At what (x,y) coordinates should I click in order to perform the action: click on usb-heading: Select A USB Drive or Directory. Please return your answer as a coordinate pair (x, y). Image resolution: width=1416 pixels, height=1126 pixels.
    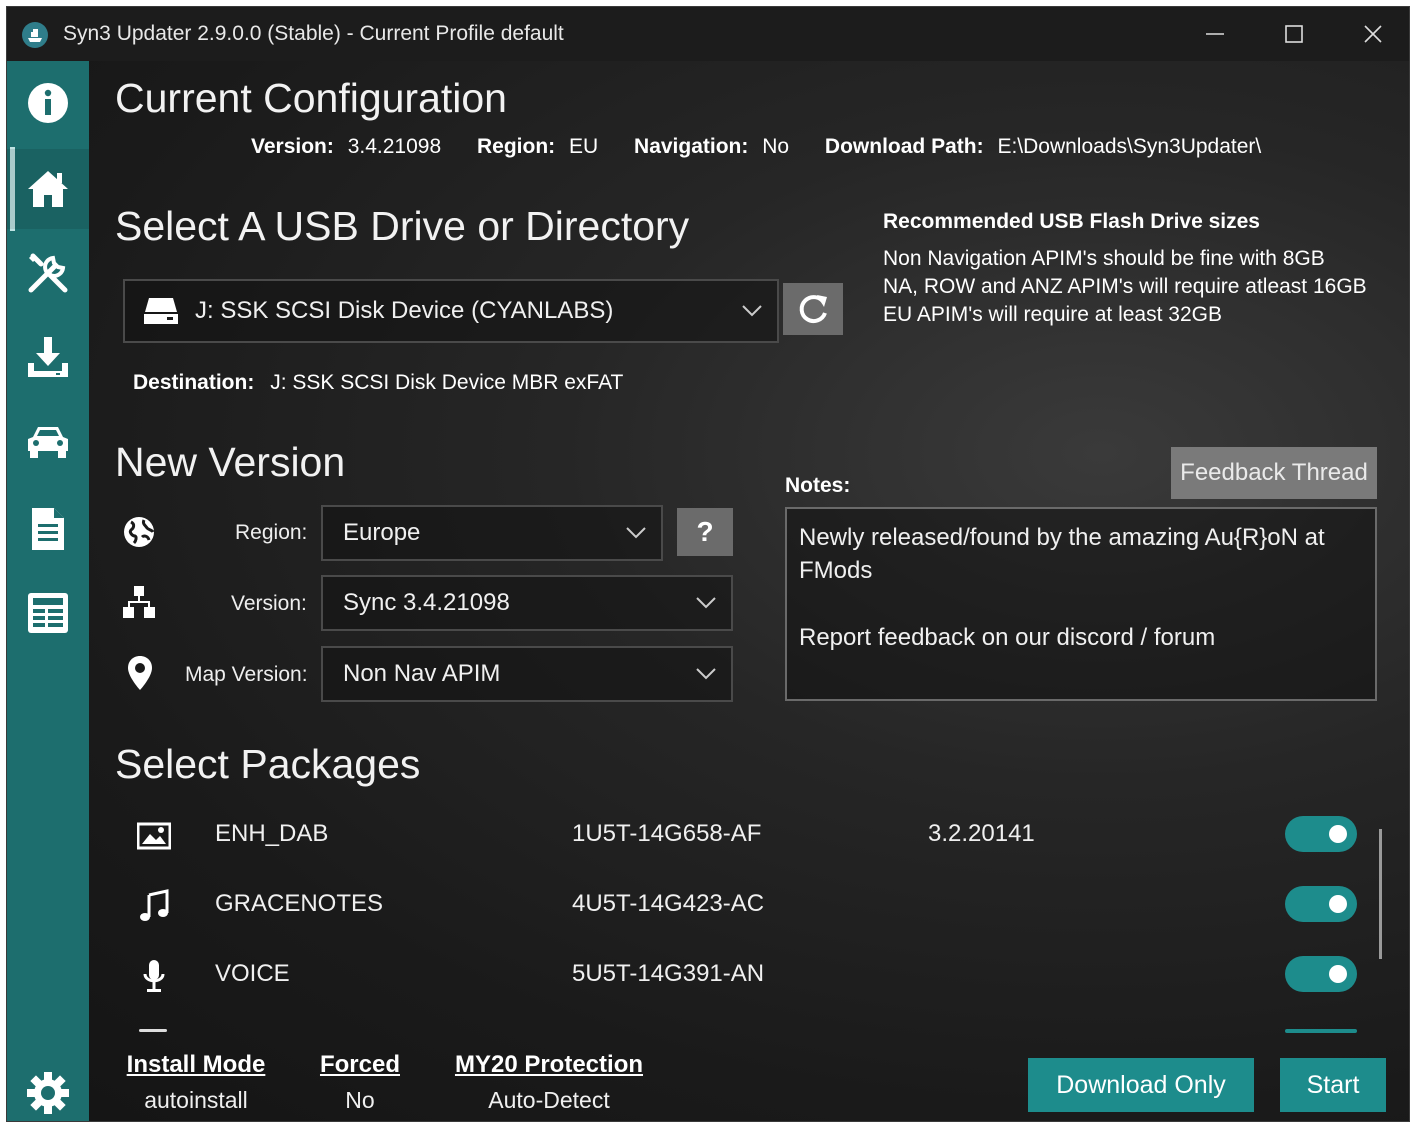
    Looking at the image, I should click on (402, 226).